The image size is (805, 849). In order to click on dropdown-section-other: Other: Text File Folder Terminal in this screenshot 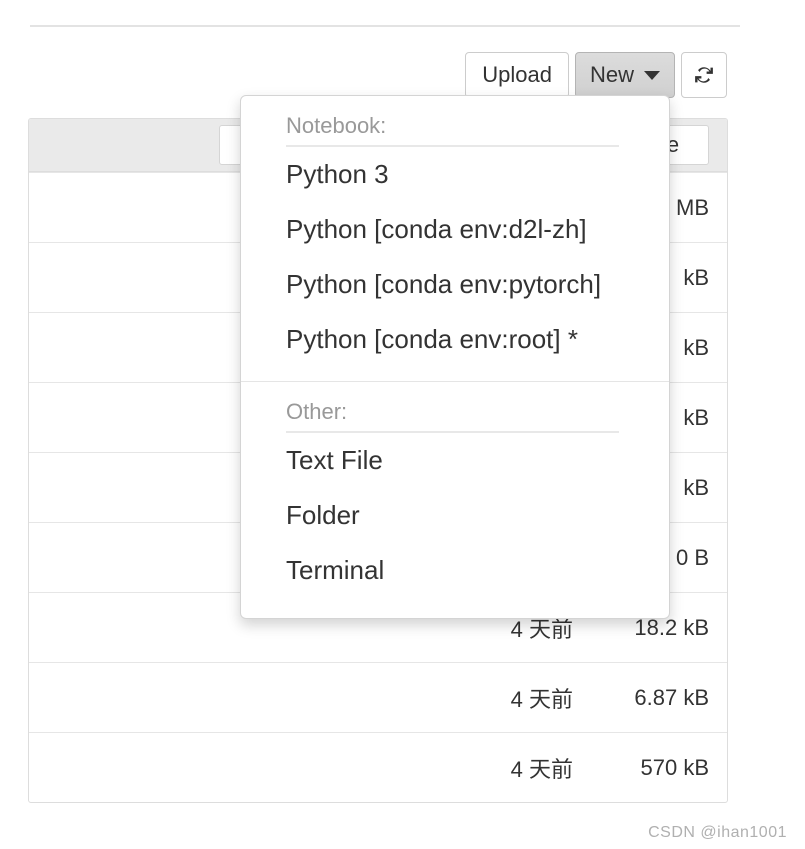, I will do `click(455, 500)`.